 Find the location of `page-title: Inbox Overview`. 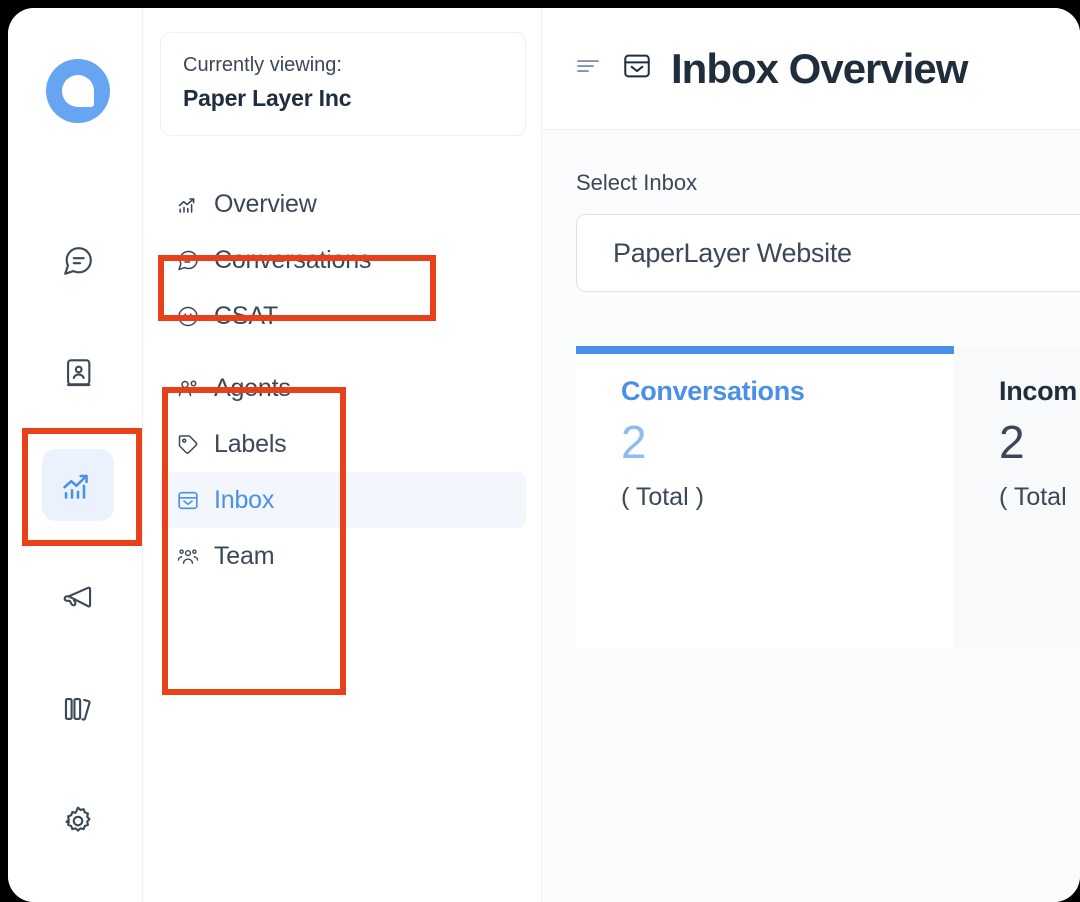

page-title: Inbox Overview is located at coordinates (819, 68).